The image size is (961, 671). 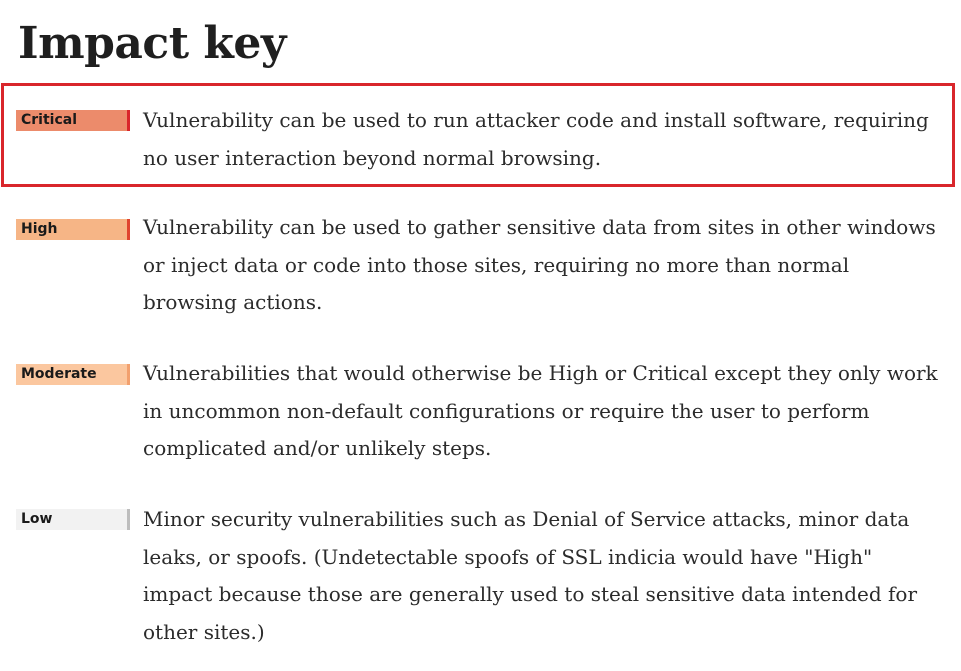 I want to click on impact-badge-moderate: Moderate, so click(x=73, y=374).